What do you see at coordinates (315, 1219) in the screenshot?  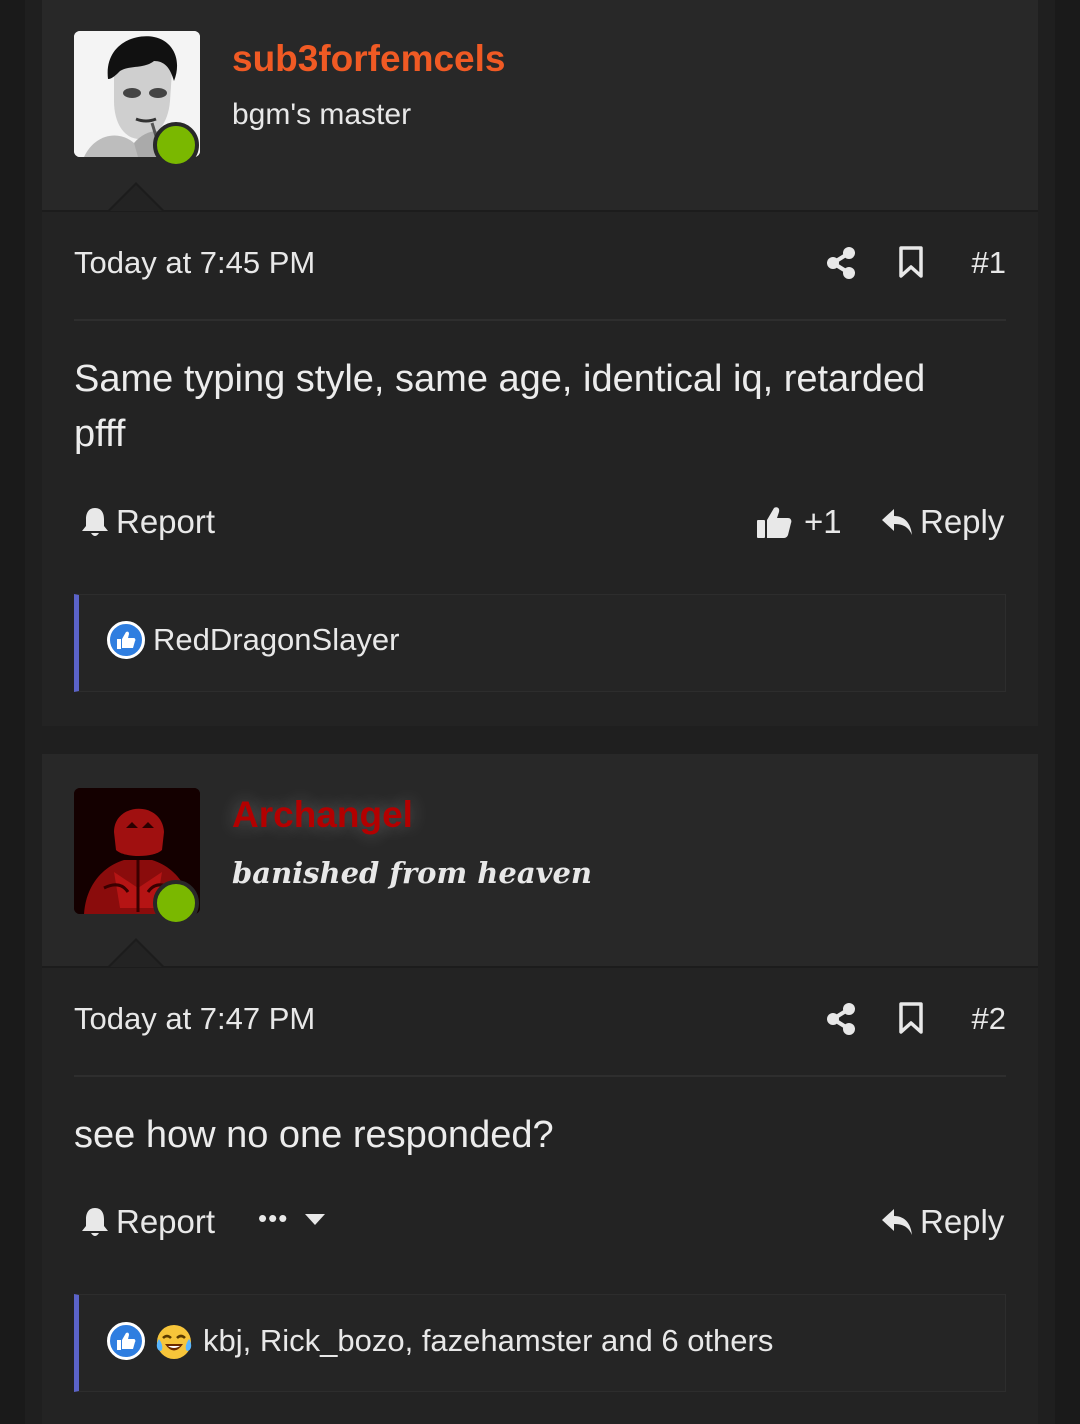 I see `chevron-down-icon` at bounding box center [315, 1219].